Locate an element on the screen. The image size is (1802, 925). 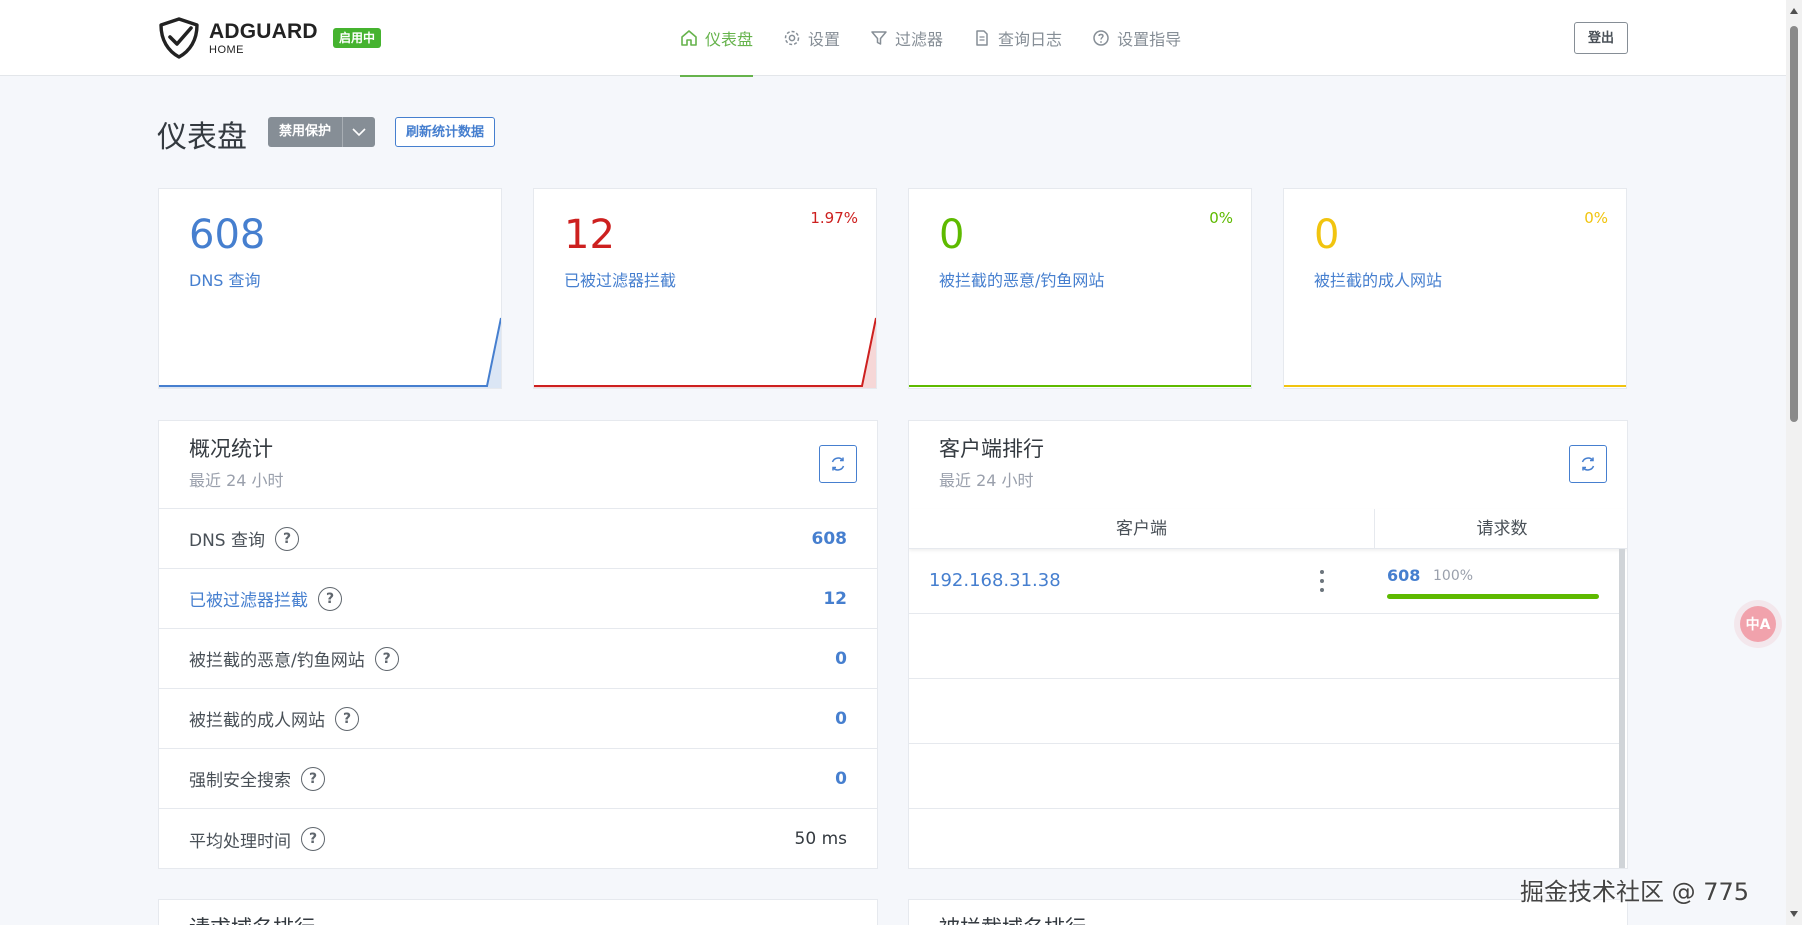
overview-row-blocked-malware: 被拦截的恶意/钓鱼网站 ? 0 is located at coordinates (518, 659).